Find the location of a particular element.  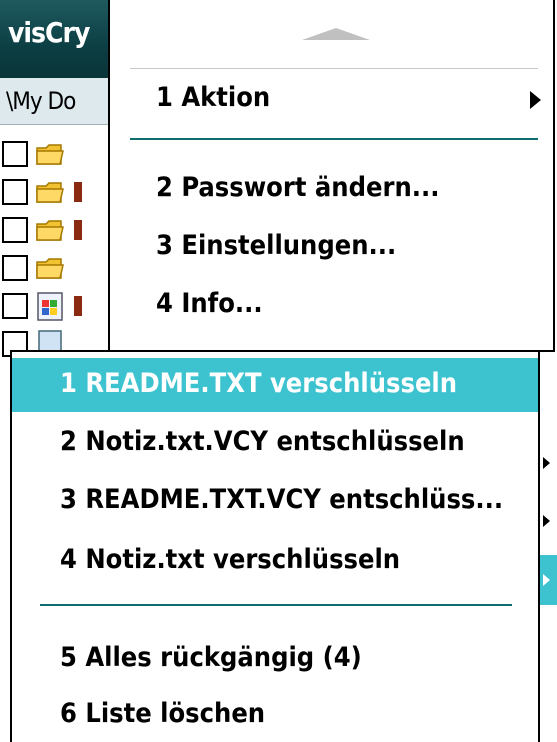

submenu-item-label: 5 Alles rückgängig (4) is located at coordinates (211, 657).